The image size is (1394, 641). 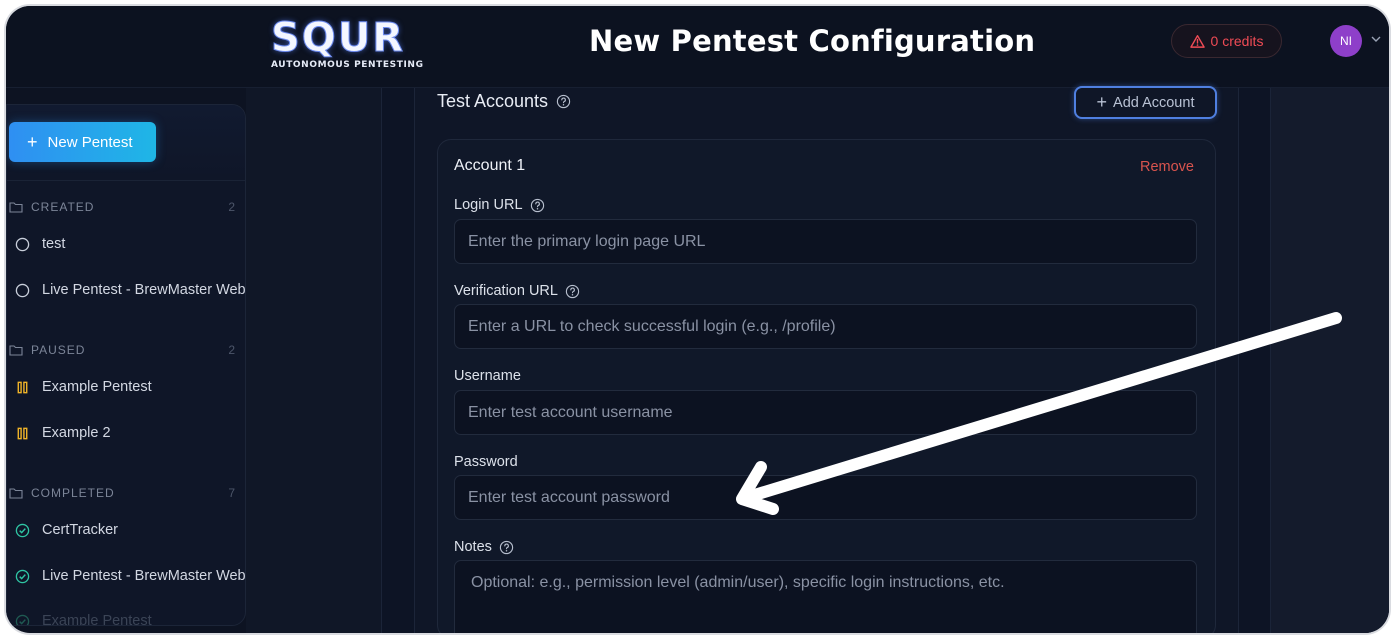 I want to click on credits-label: 0 credits, so click(x=1237, y=41).